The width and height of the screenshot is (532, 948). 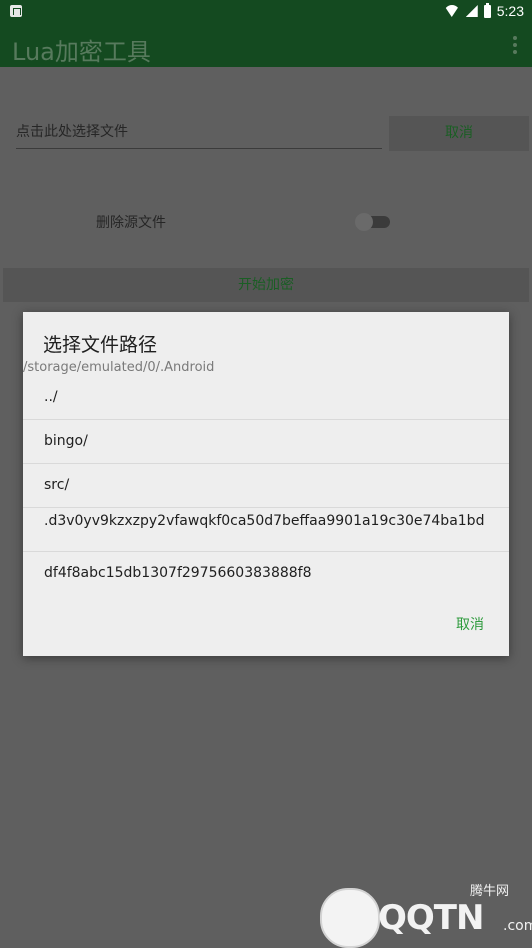 I want to click on watermark-suffix: .com, so click(x=517, y=926).